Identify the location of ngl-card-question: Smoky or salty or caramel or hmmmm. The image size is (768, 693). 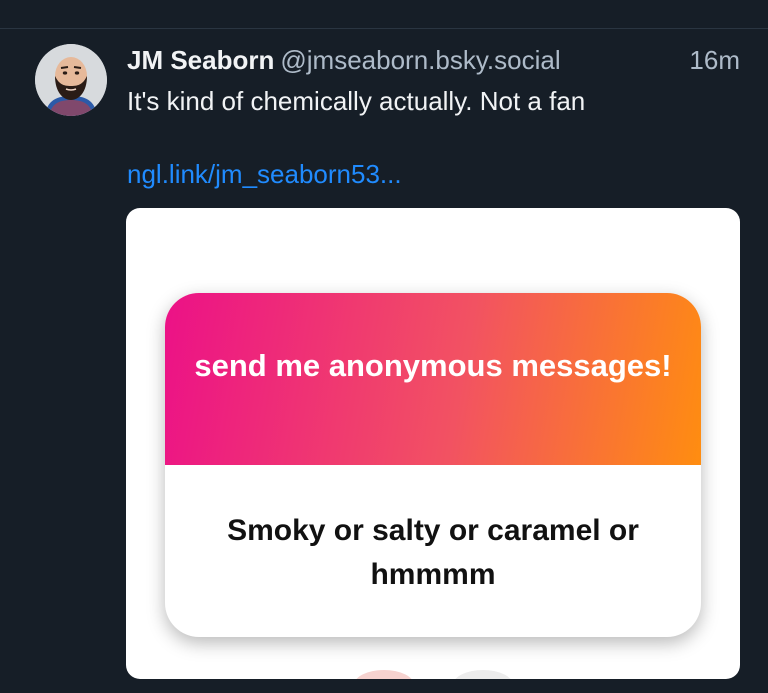
(433, 552).